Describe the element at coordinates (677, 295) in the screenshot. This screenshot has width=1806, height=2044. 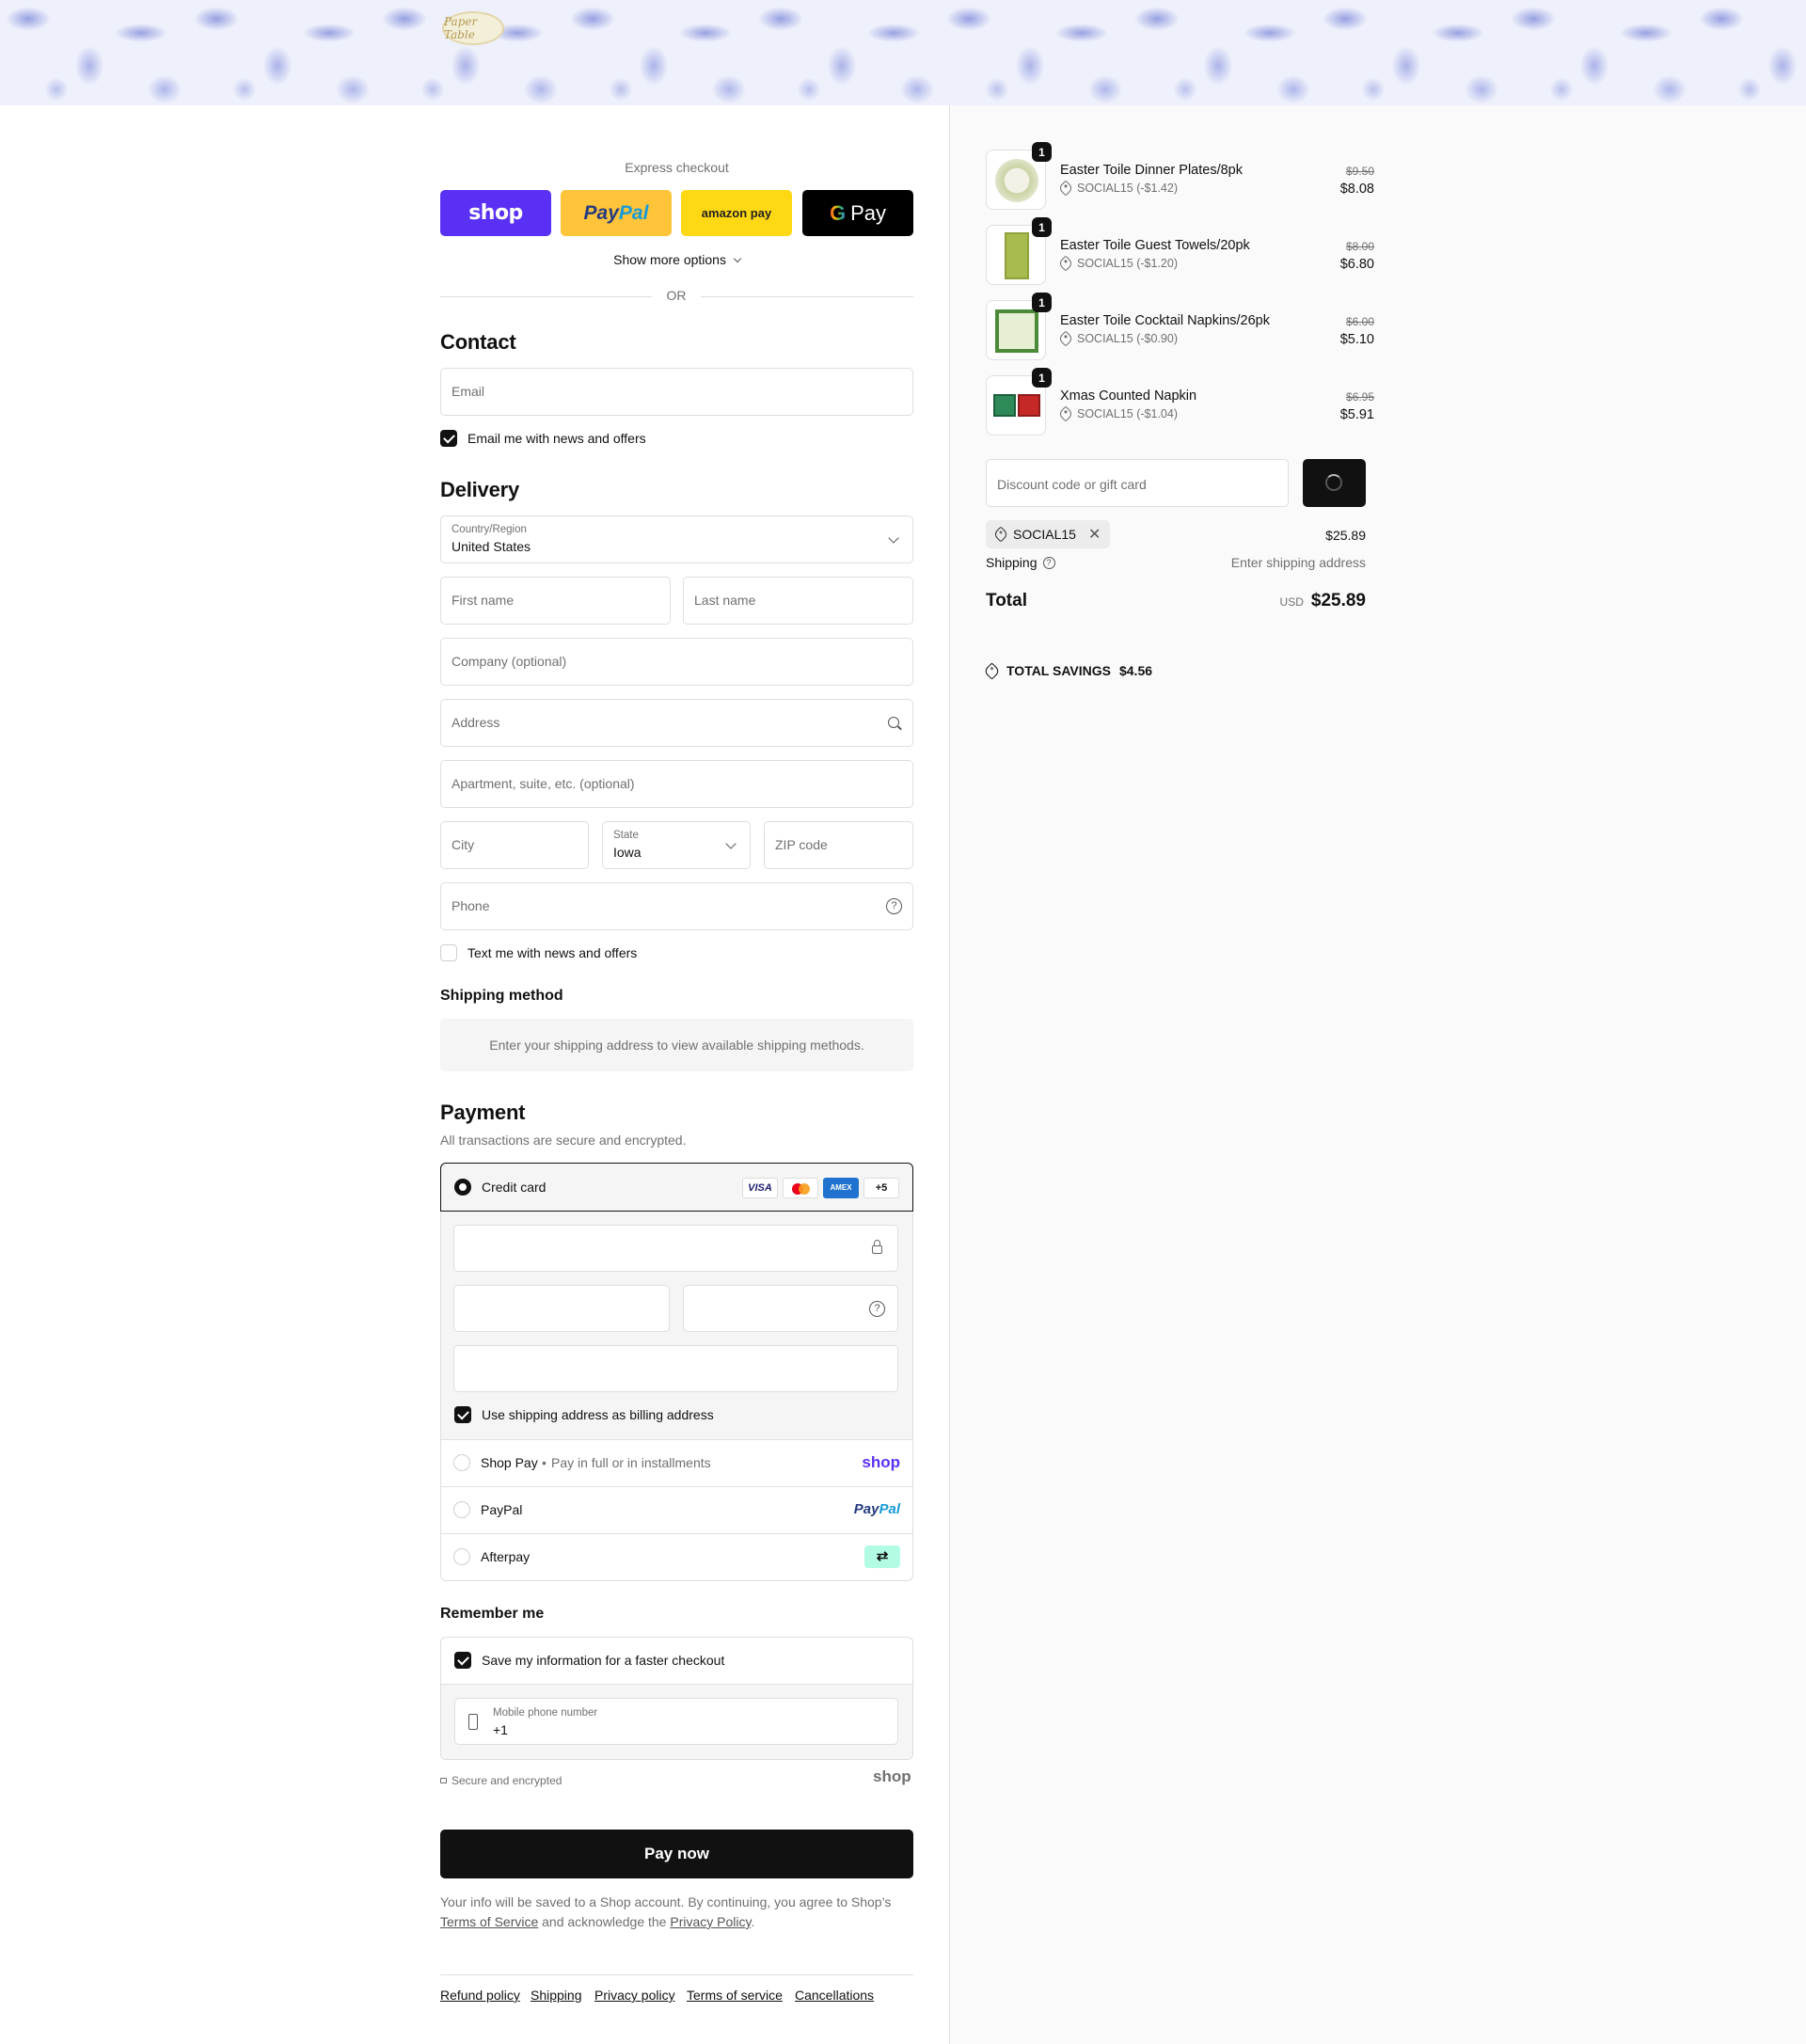
I see `or-divider-label: OR` at that location.